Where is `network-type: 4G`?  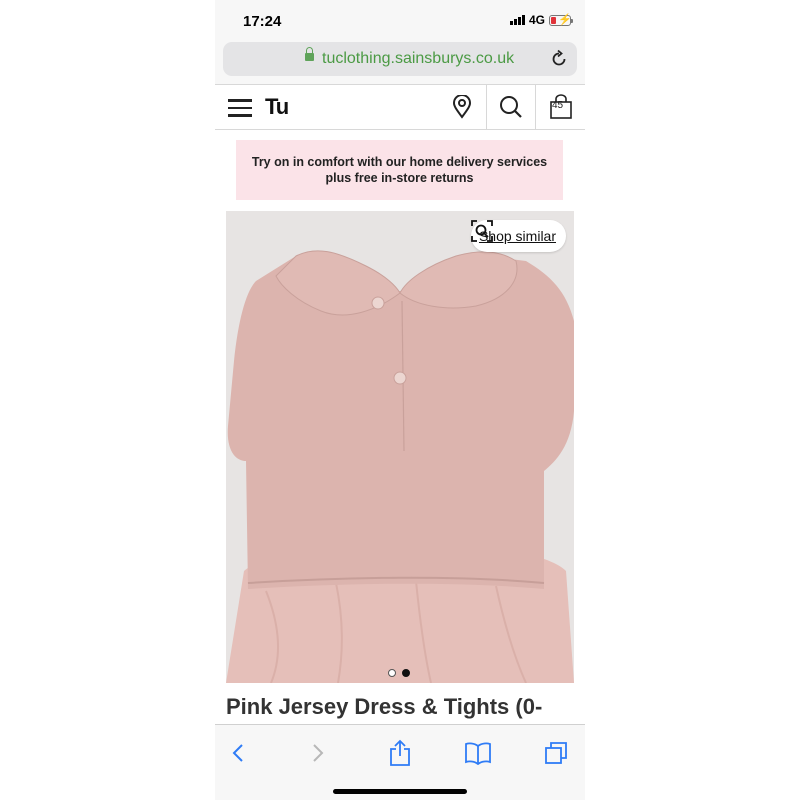 network-type: 4G is located at coordinates (536, 20).